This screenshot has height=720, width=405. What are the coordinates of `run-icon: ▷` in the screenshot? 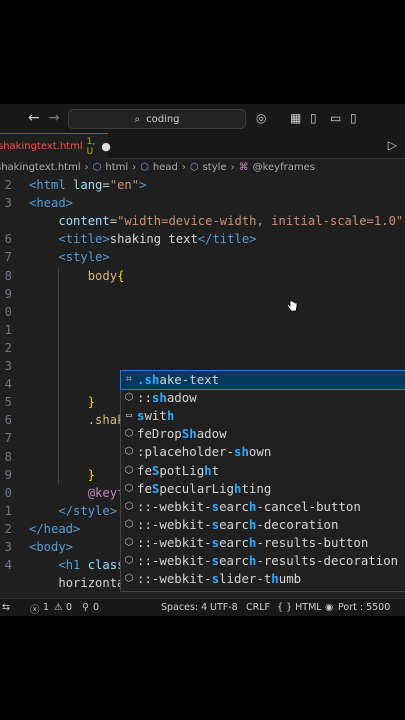 It's located at (392, 145).